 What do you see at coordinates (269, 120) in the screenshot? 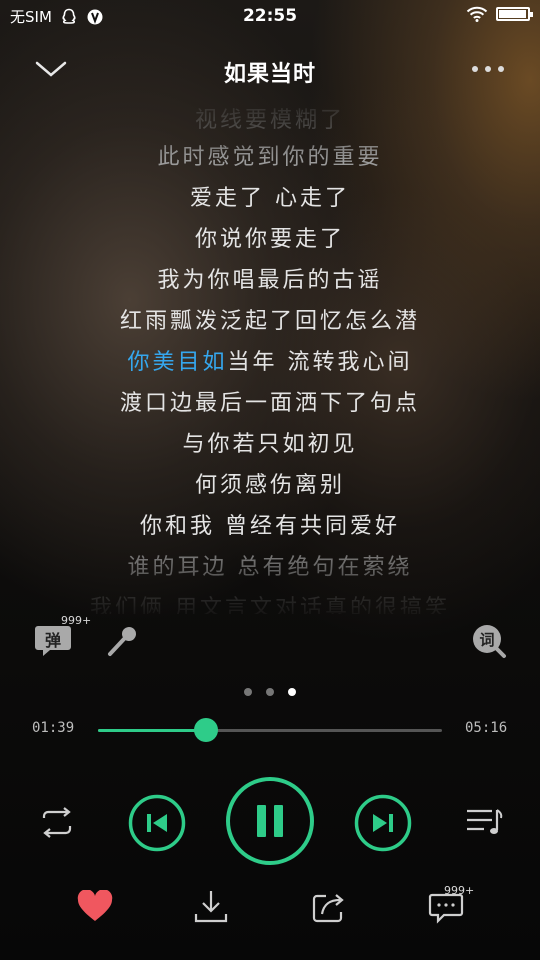
I see `lyric-line: 视线要模糊了` at bounding box center [269, 120].